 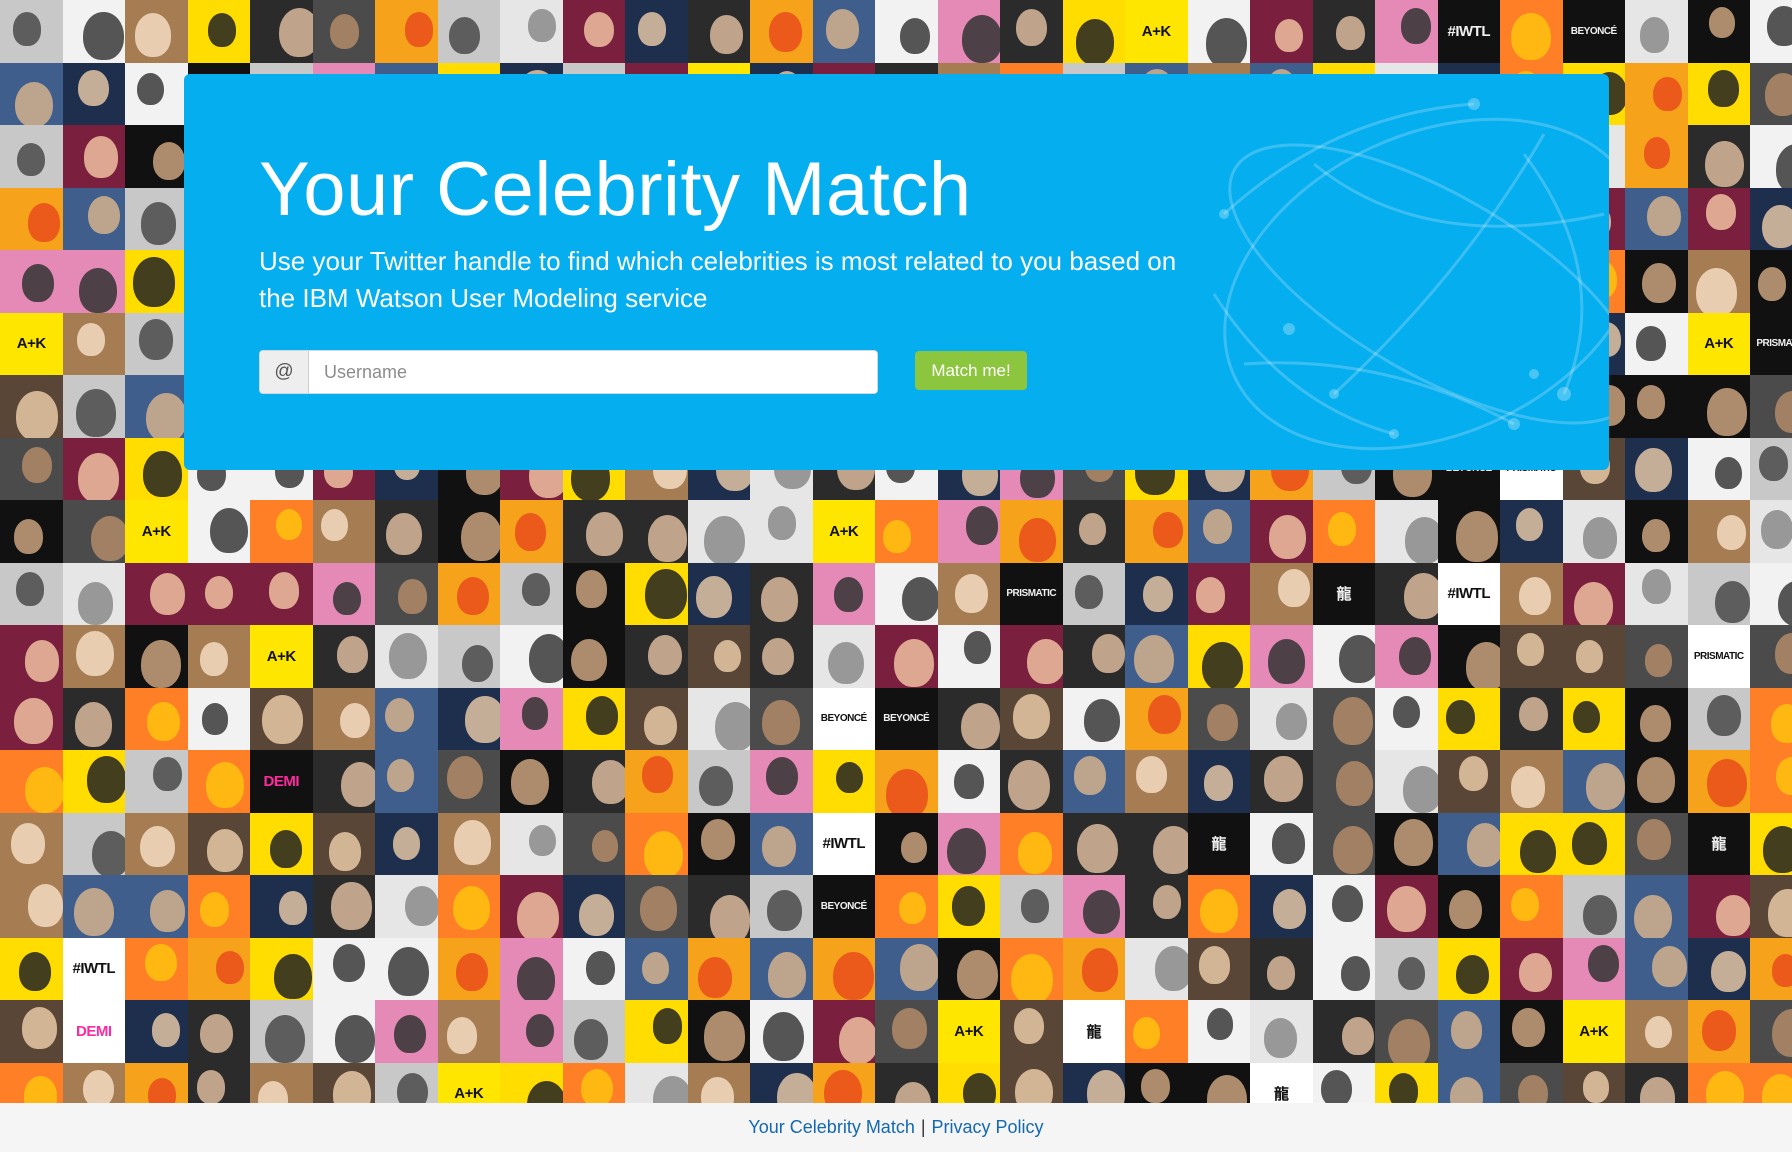 What do you see at coordinates (971, 370) in the screenshot?
I see `match-me-button: Match me!` at bounding box center [971, 370].